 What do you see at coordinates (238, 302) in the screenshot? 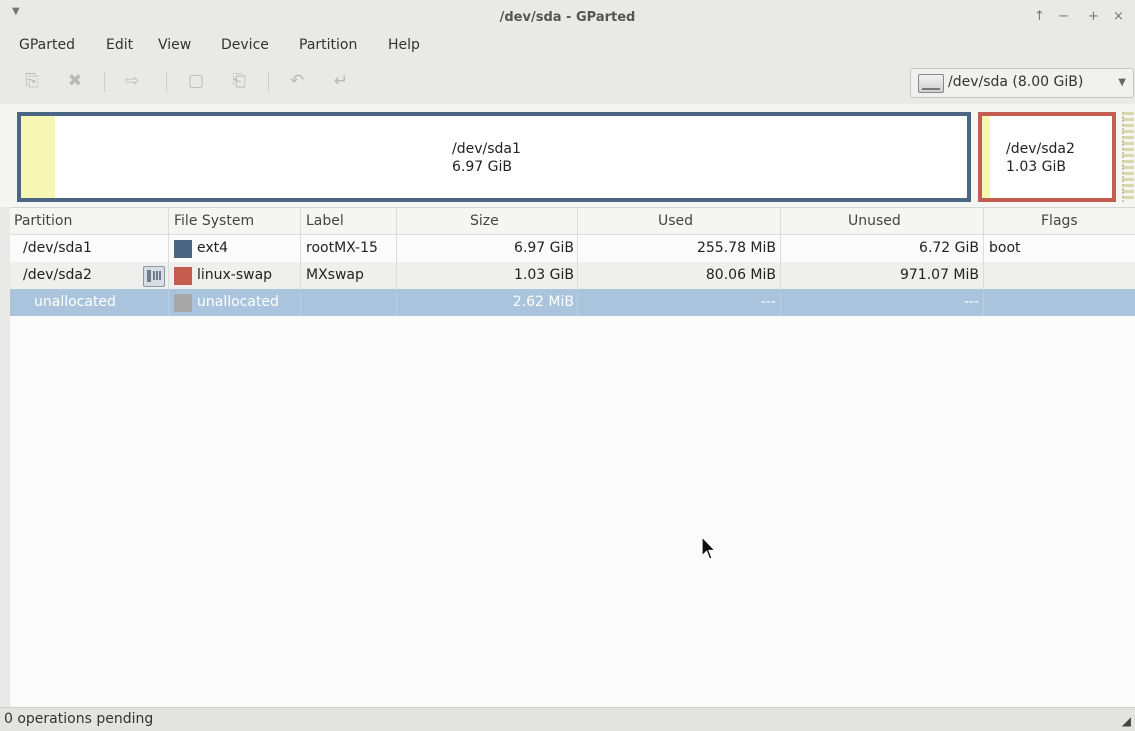
I see `filesystem-cell: unallocated` at bounding box center [238, 302].